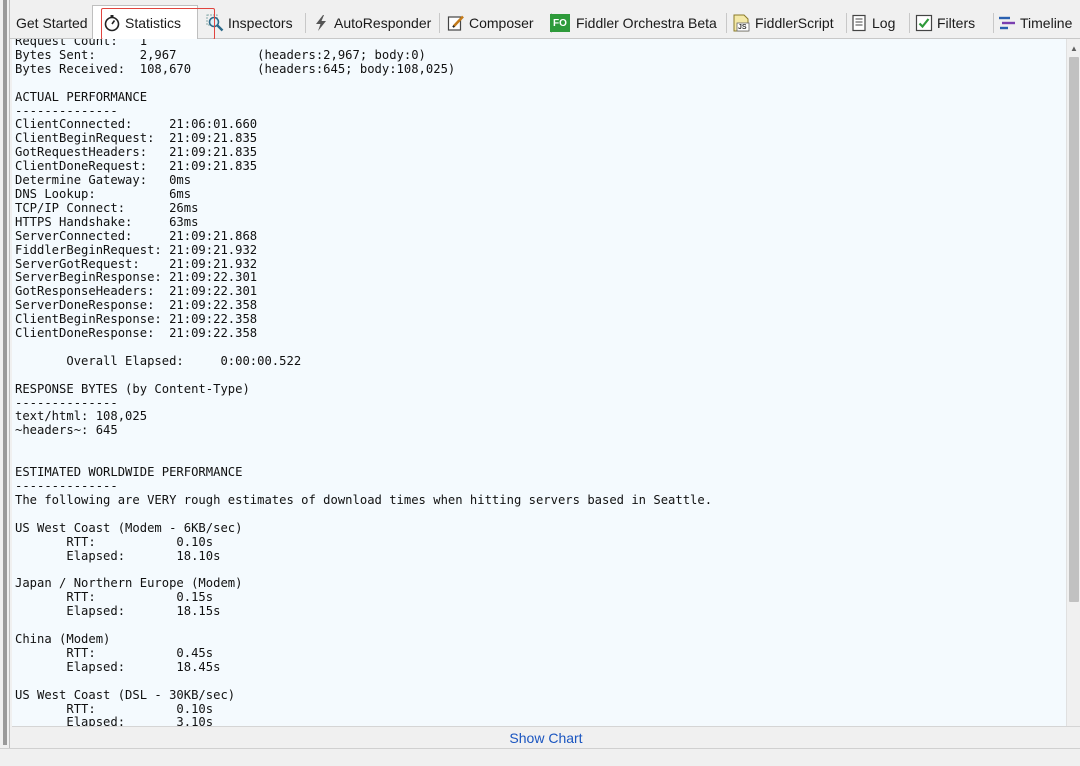  Describe the element at coordinates (158, 360) in the screenshot. I see `statistics-line: Overall Elapsed: 0:00:00.522` at that location.